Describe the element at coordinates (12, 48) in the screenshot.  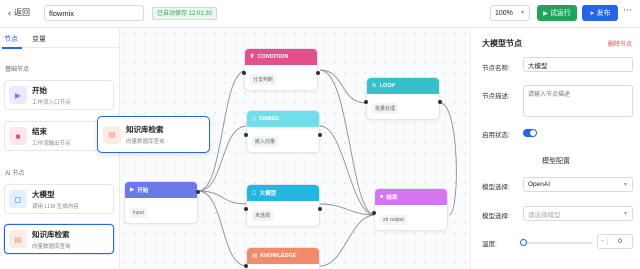
I see `active-tab-indicator` at that location.